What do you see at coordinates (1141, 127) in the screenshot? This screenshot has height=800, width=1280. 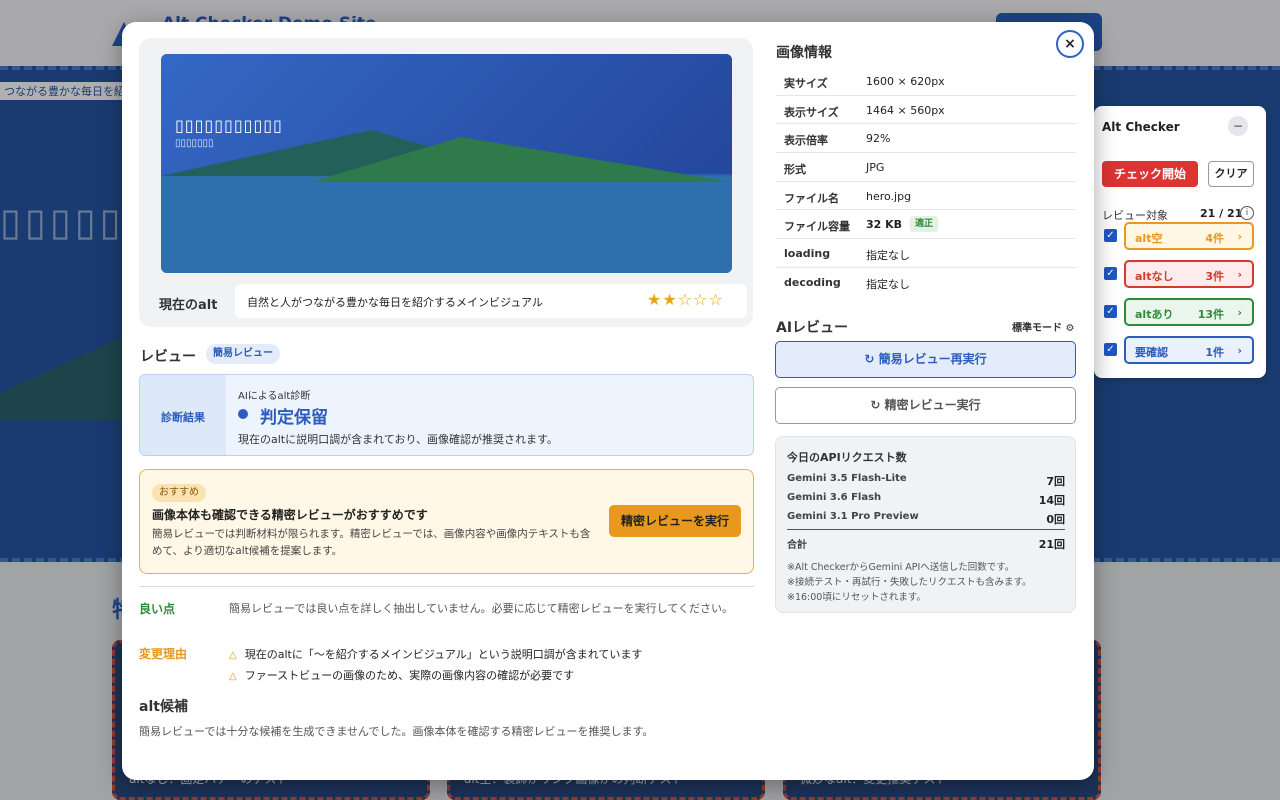 I see `alt-checker-title: Alt Checker` at bounding box center [1141, 127].